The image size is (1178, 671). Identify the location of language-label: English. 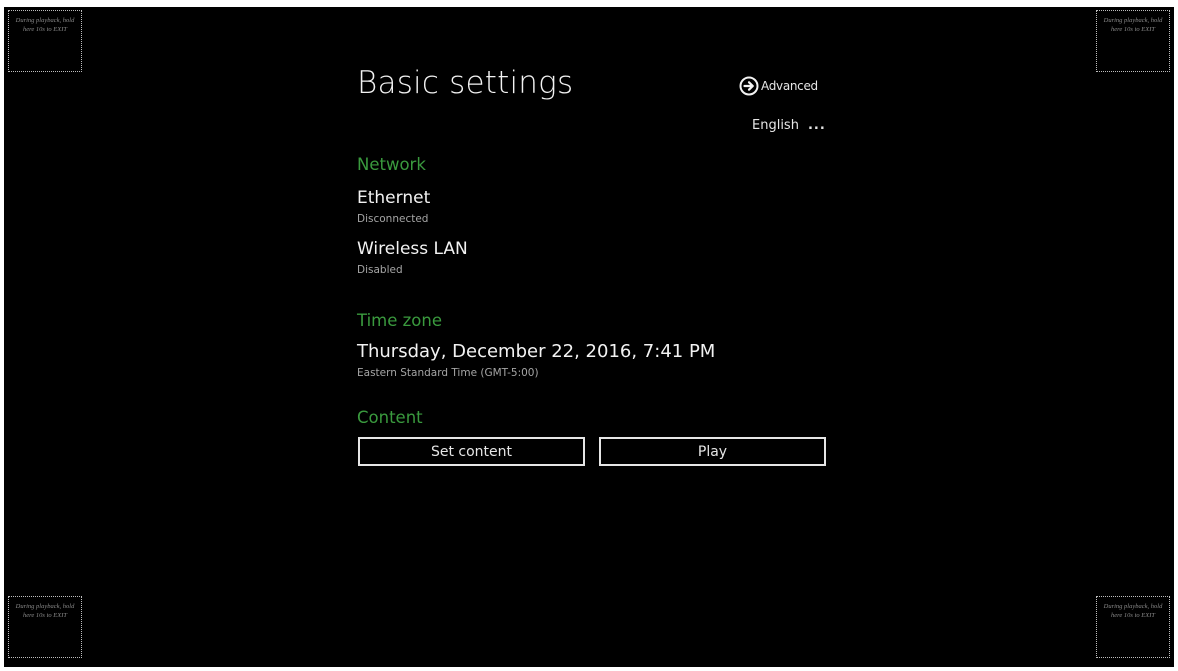
(775, 125).